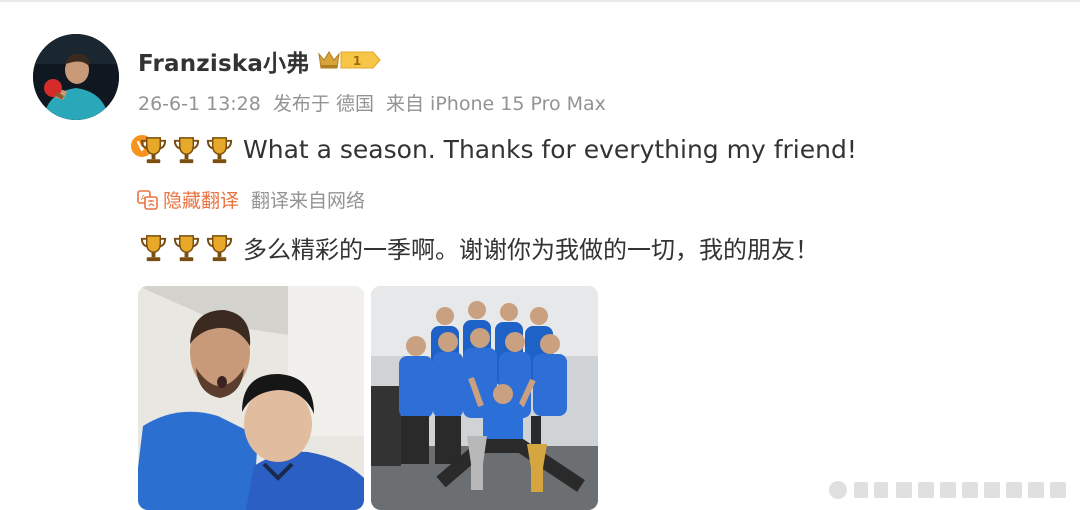 This screenshot has height=510, width=1080. Describe the element at coordinates (199, 104) in the screenshot. I see `post-date: 26-6-1 13:28` at that location.